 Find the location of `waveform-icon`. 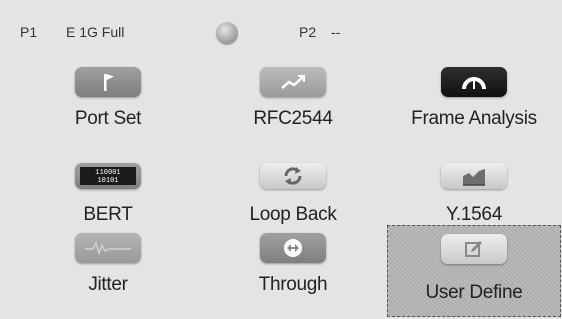

waveform-icon is located at coordinates (108, 248).